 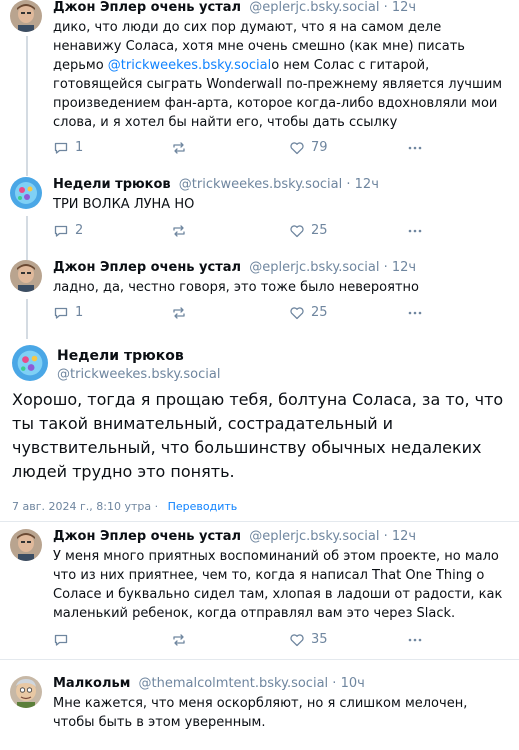 What do you see at coordinates (243, 148) in the screenshot?
I see `post-actions: 1 79` at bounding box center [243, 148].